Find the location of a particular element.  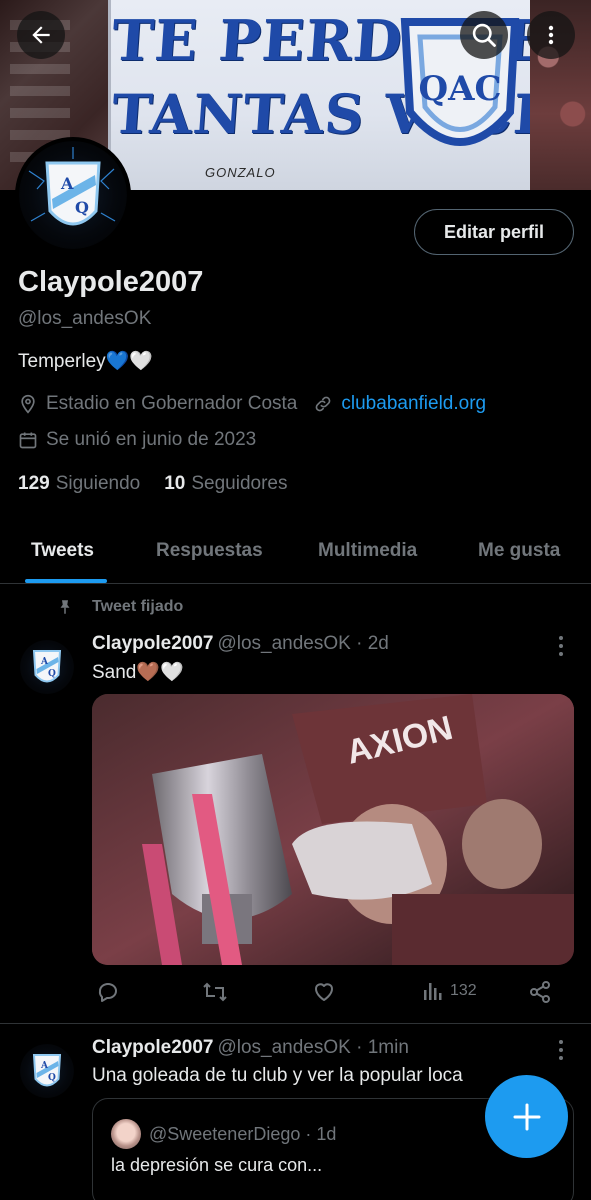

reply-icon is located at coordinates (107, 992).